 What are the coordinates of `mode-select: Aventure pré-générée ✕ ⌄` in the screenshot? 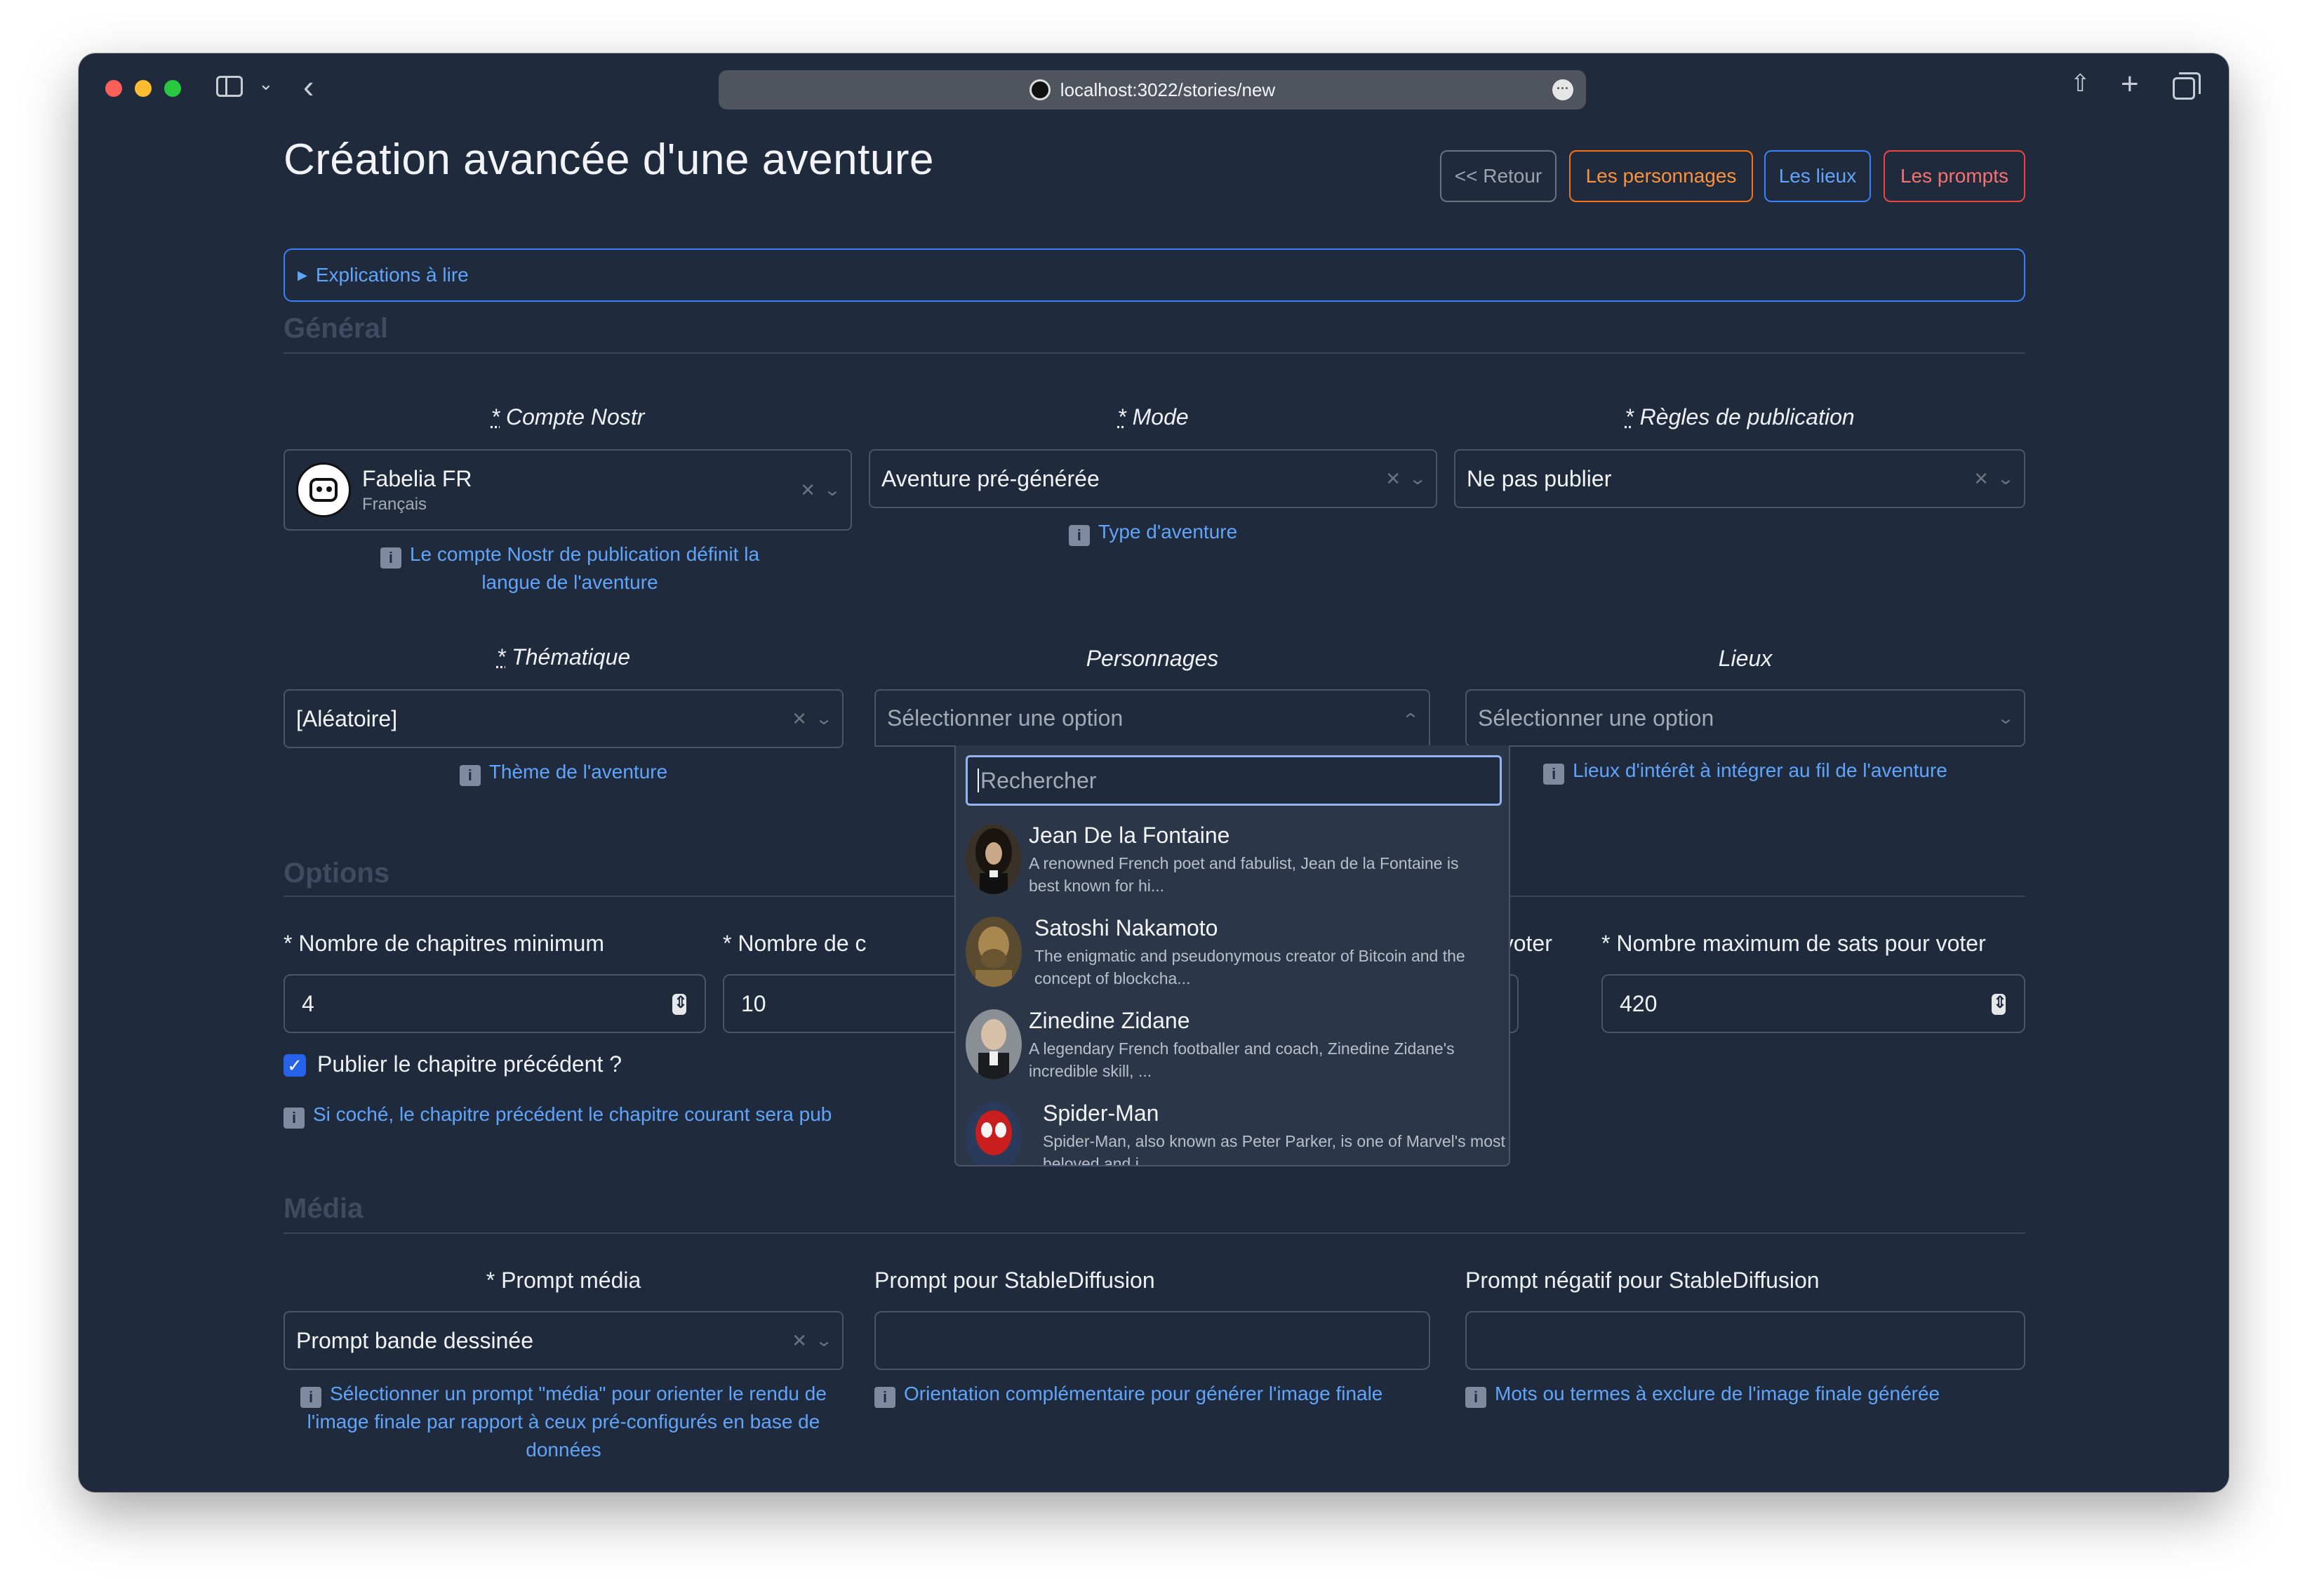 It's located at (1153, 478).